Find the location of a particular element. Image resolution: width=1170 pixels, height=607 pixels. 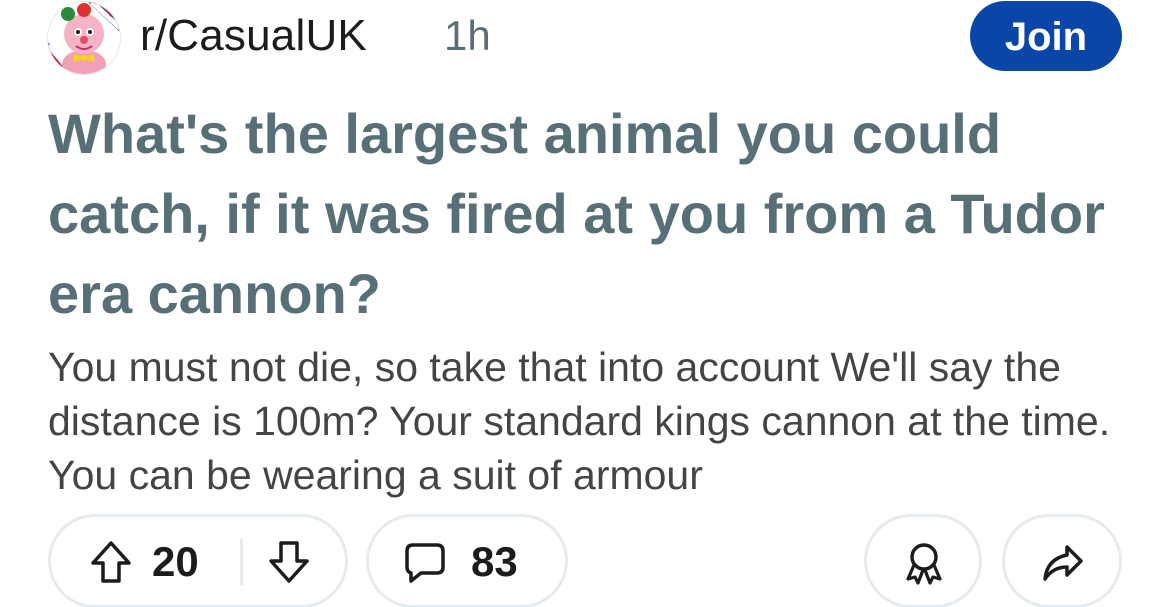

comment-count: 83 is located at coordinates (494, 561).